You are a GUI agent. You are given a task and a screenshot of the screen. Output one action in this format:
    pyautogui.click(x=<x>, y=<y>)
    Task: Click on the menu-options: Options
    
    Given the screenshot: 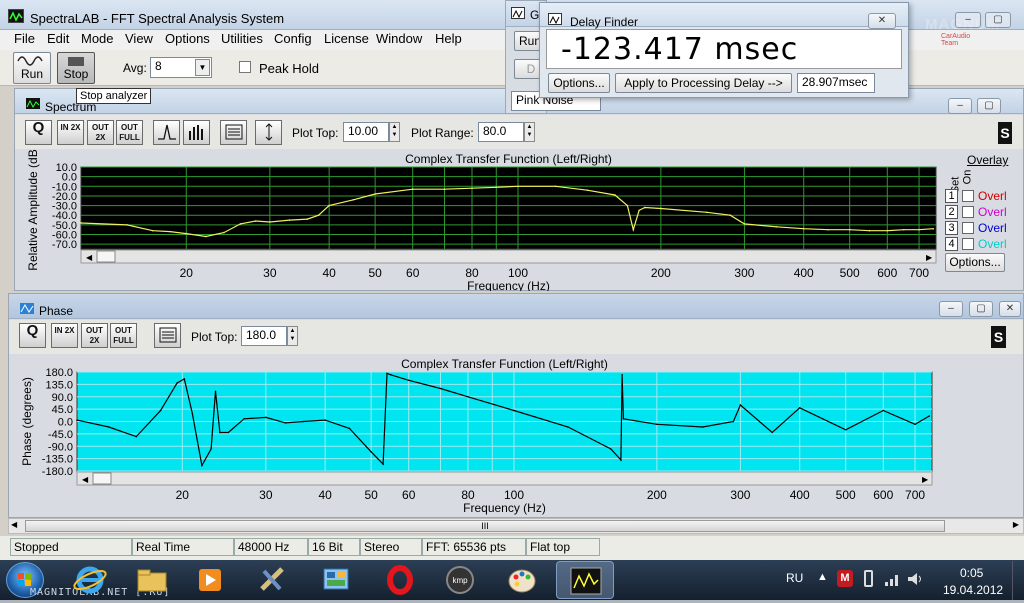 What is the action you would take?
    pyautogui.click(x=187, y=38)
    